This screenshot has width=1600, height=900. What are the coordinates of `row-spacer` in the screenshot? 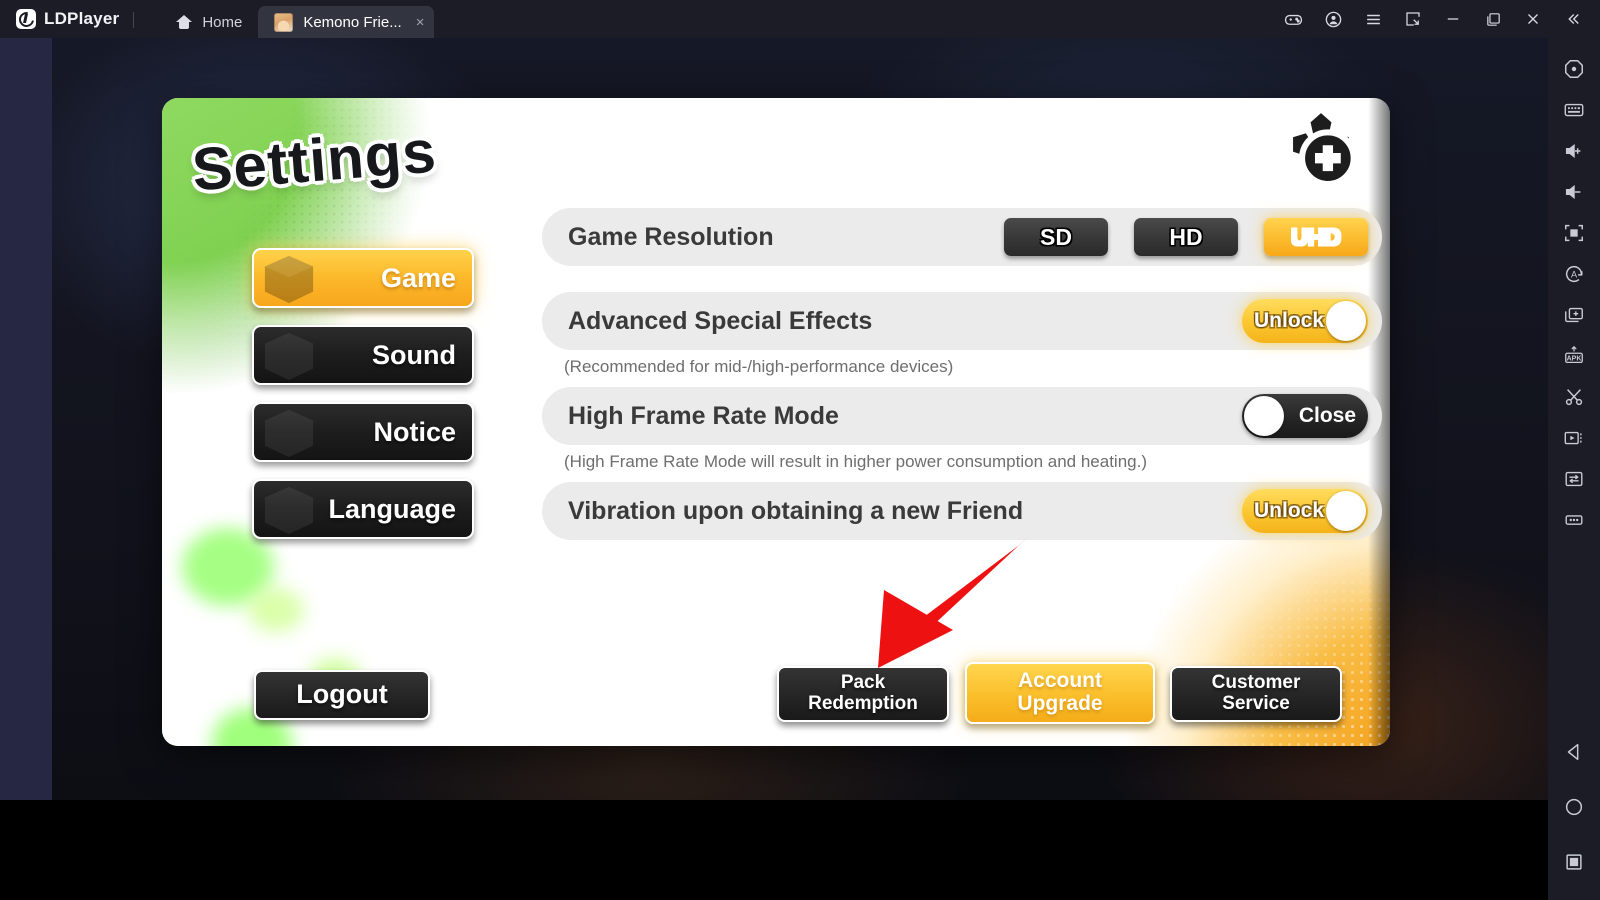 It's located at (962, 279).